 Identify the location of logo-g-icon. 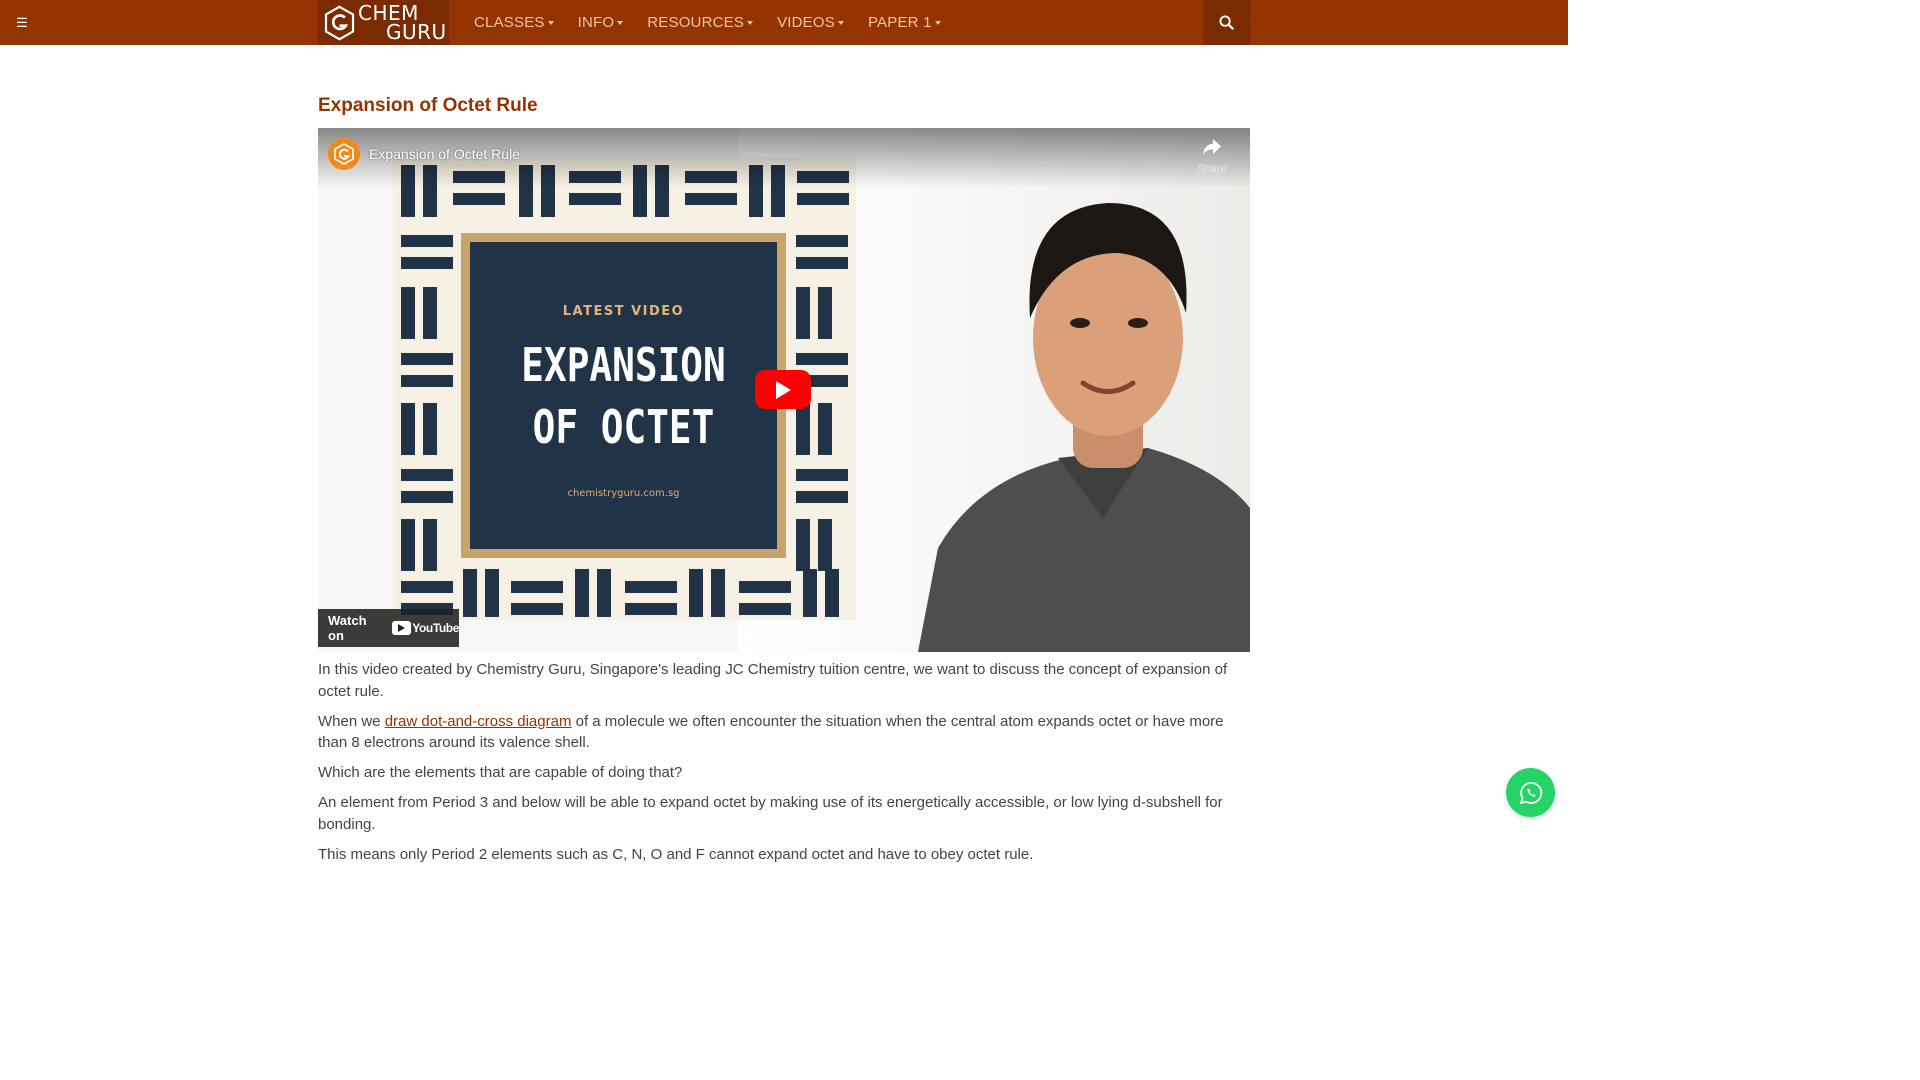
(339, 22).